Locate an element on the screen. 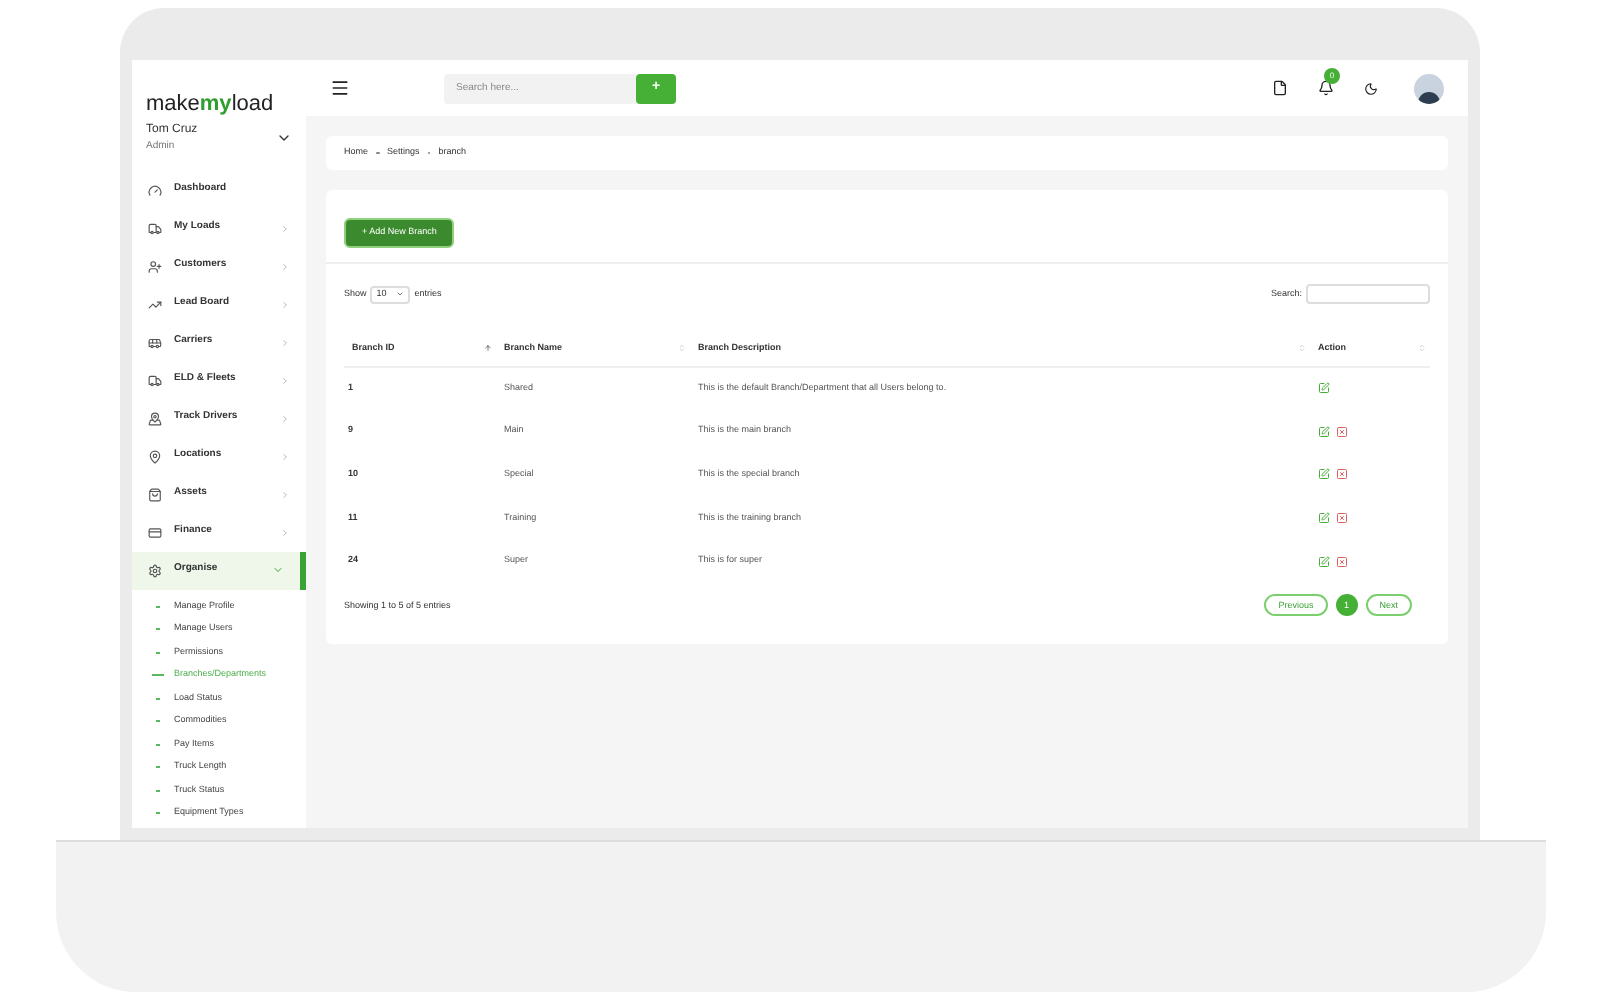  avatar is located at coordinates (1429, 88).